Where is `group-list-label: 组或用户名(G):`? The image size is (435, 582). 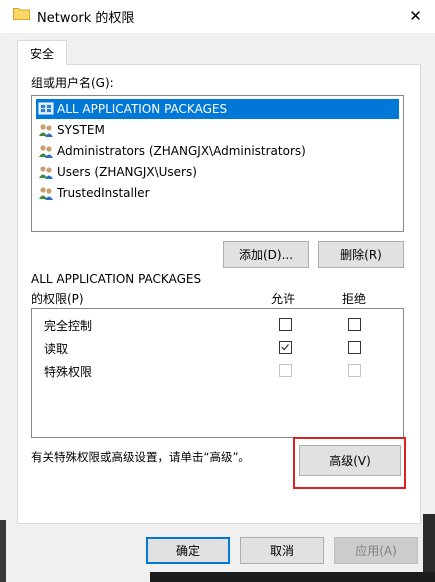
group-list-label: 组或用户名(G): is located at coordinates (72, 83).